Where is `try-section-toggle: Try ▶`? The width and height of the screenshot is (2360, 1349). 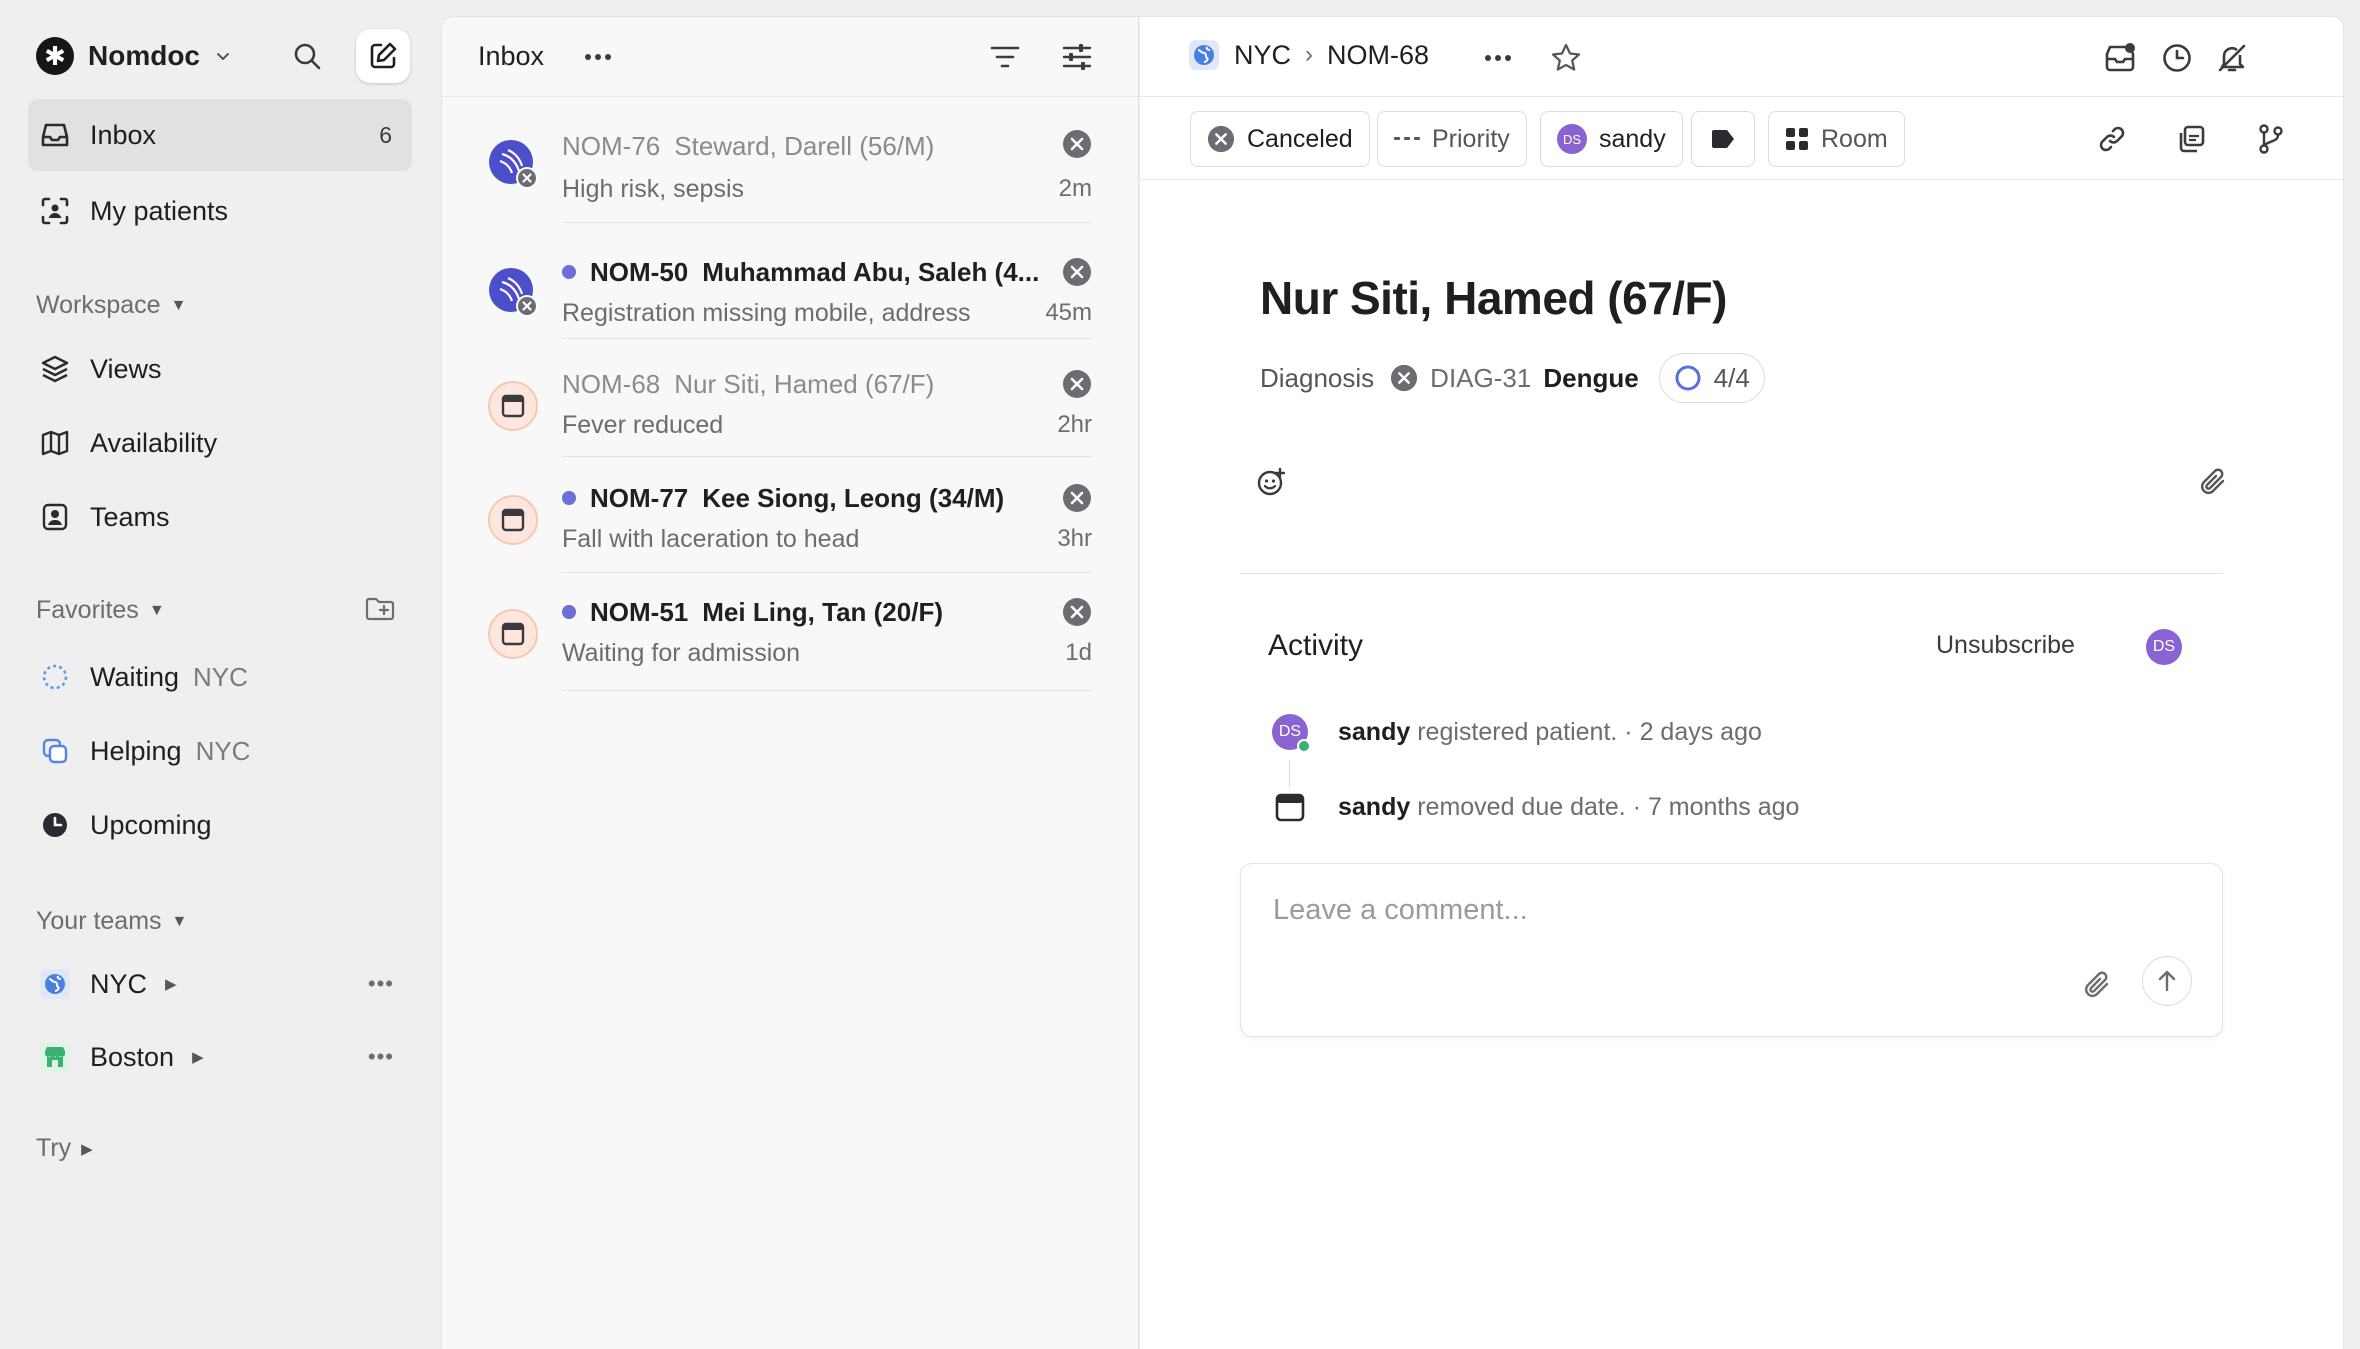
try-section-toggle: Try ▶ is located at coordinates (64, 1148).